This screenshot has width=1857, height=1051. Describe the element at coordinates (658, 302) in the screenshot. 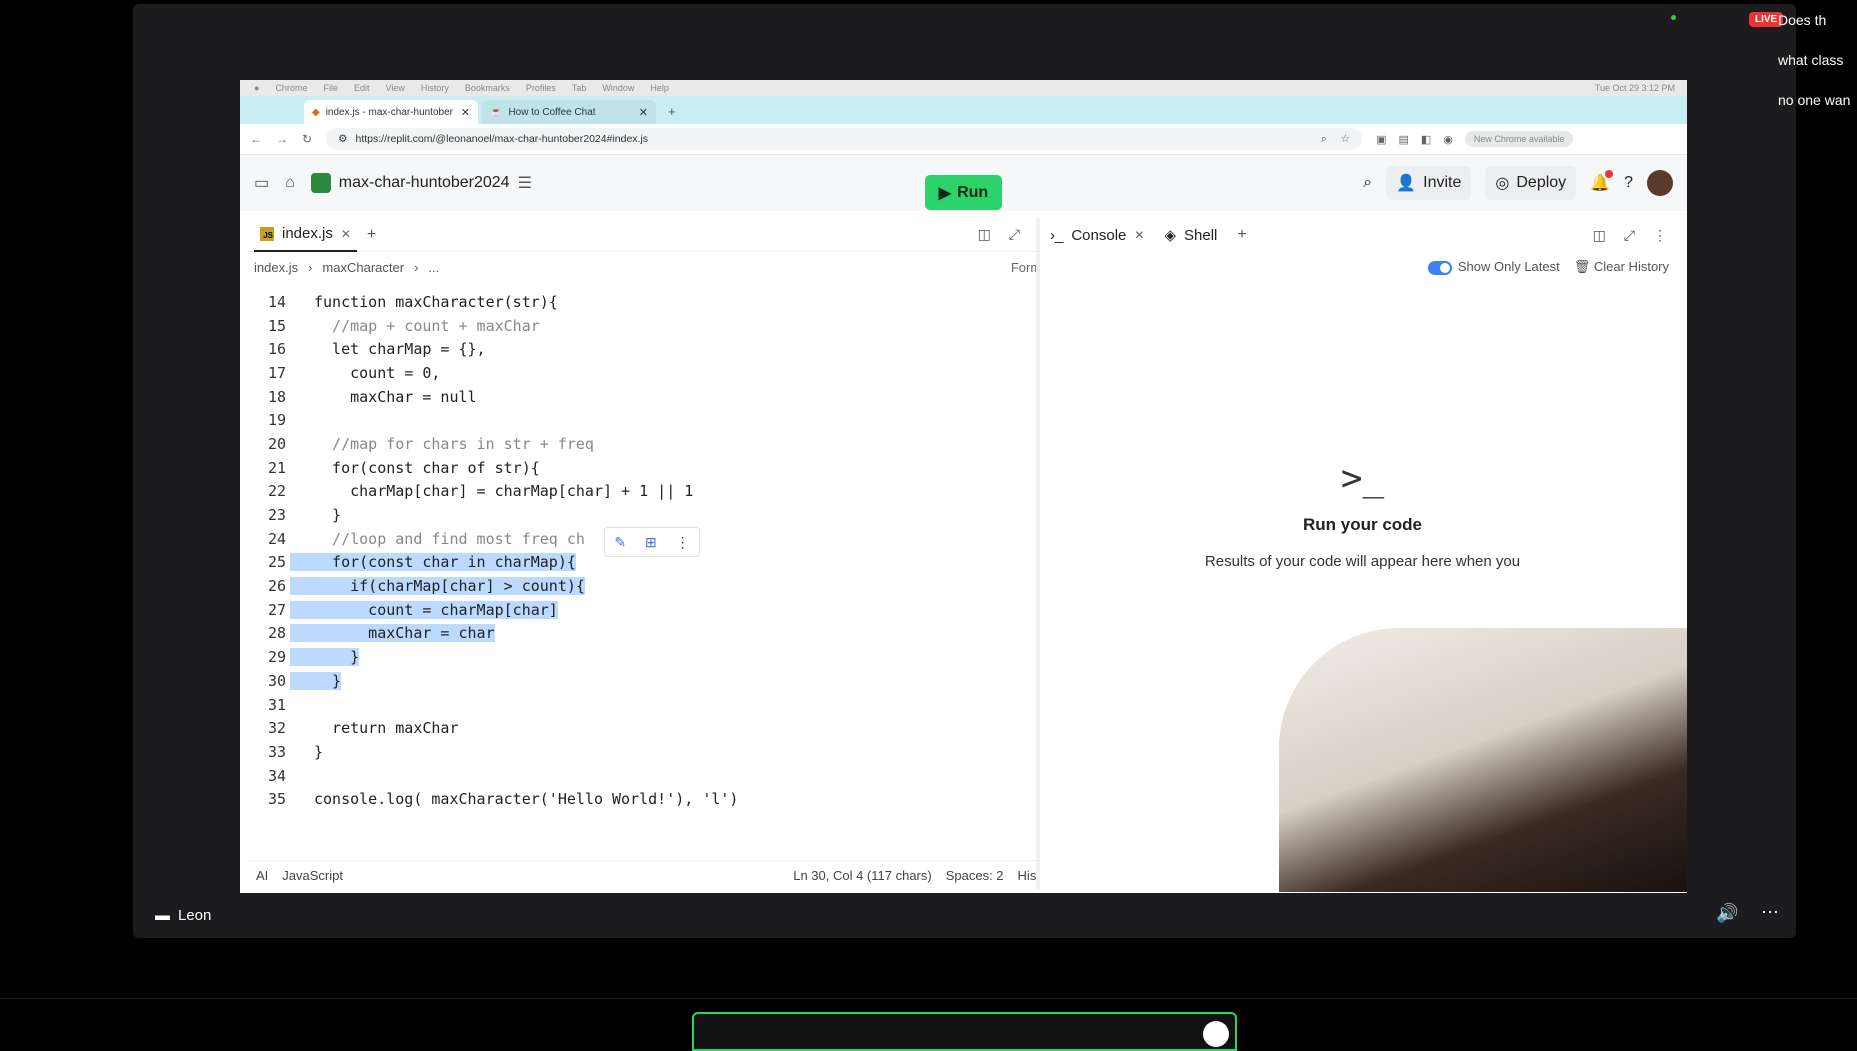

I see `code-line: 14 function maxCharacter(str){` at that location.